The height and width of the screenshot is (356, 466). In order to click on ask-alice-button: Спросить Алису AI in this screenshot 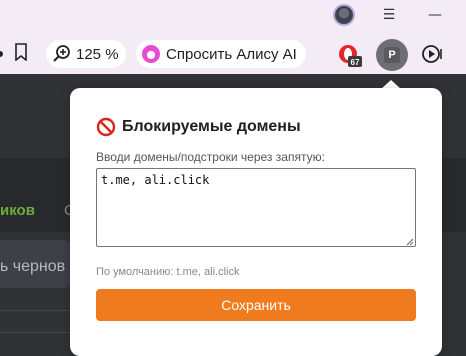, I will do `click(221, 54)`.